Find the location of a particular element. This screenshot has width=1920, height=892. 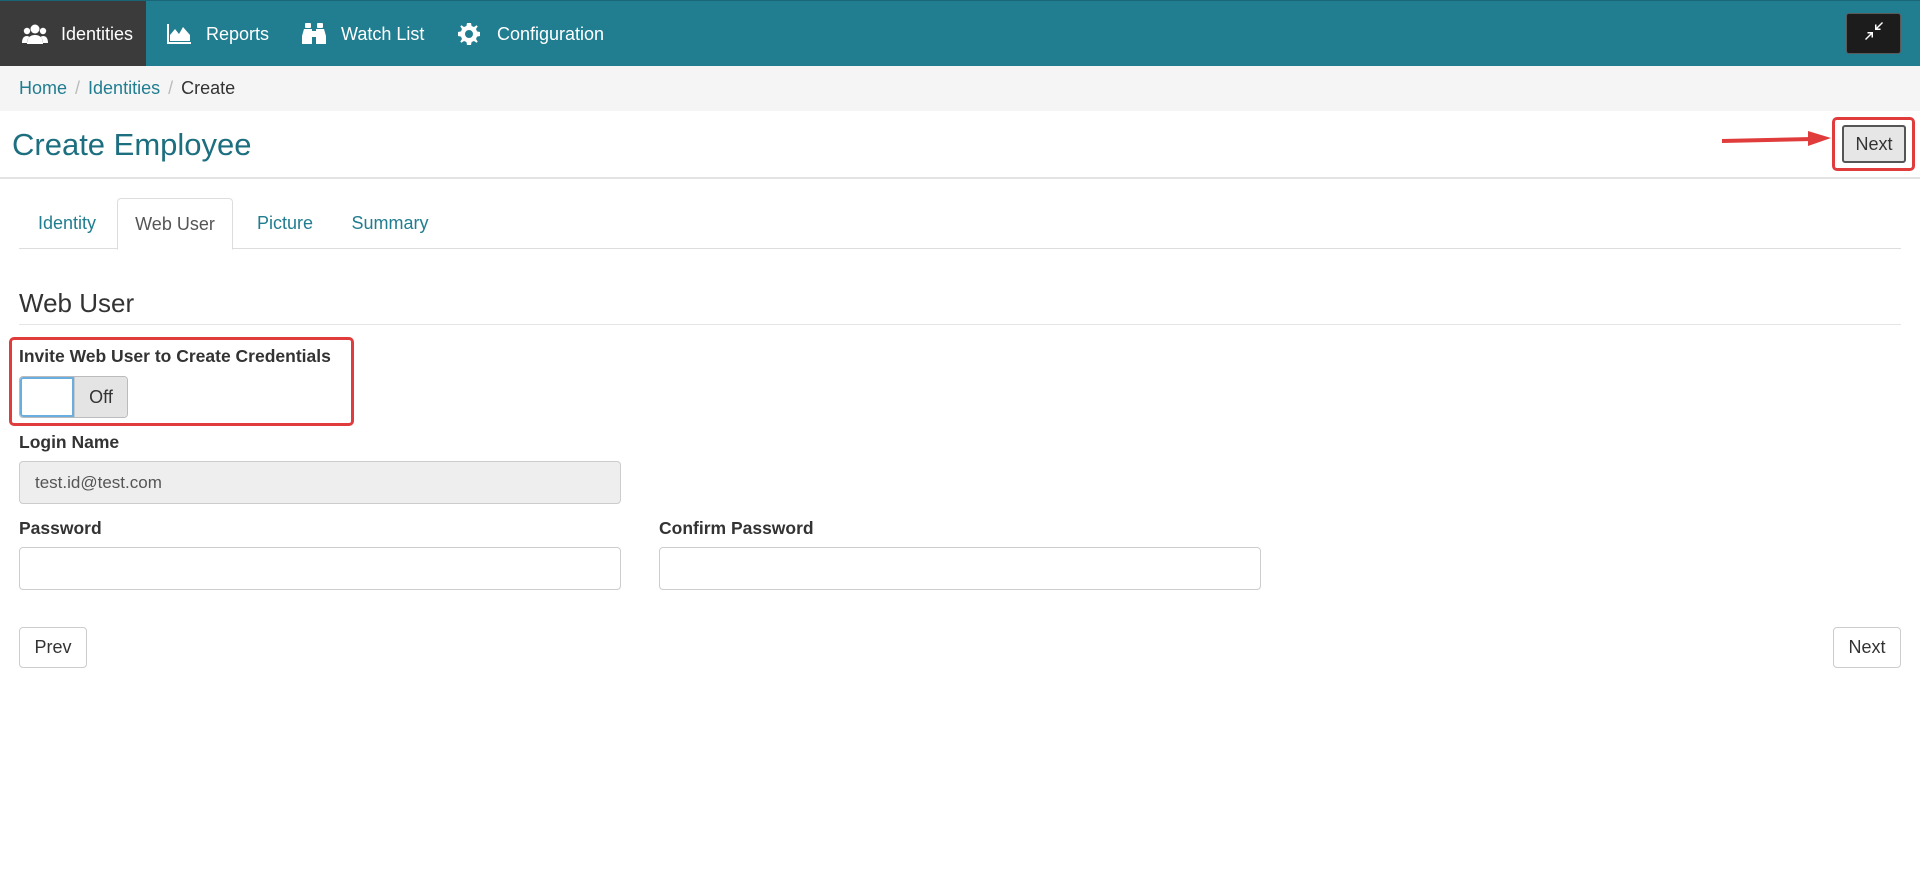

nav-item-configuration: Configuration is located at coordinates (530, 34).